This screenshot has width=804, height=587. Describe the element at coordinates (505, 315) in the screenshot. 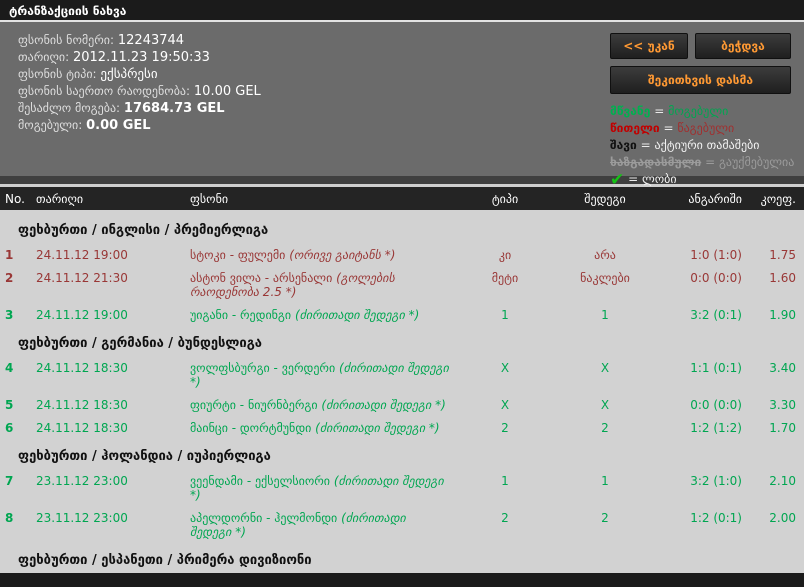

I see `cell-type: 1` at that location.